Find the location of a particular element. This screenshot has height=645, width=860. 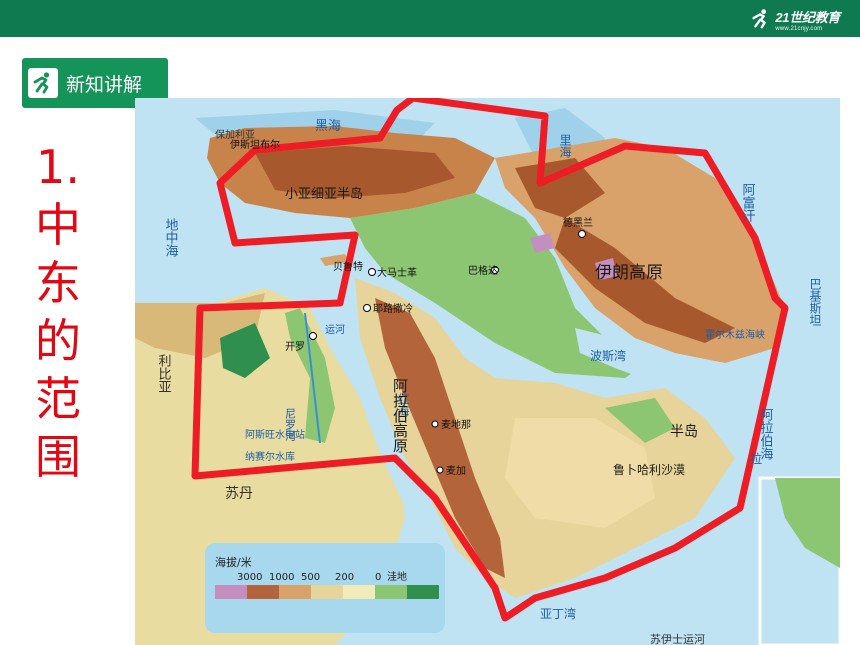

region-label: 小亚细亚半岛 is located at coordinates (324, 194).